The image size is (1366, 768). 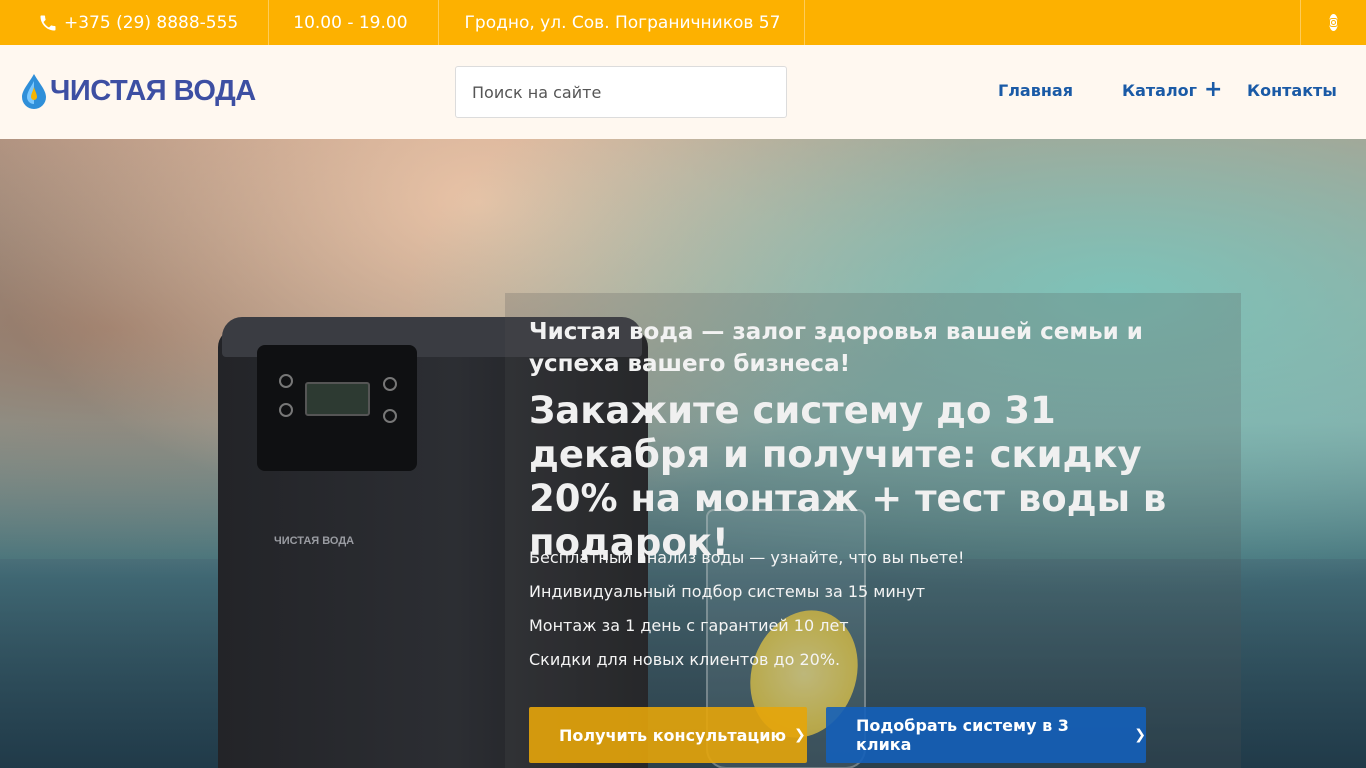 I want to click on instagram-icon, so click(x=1333, y=22).